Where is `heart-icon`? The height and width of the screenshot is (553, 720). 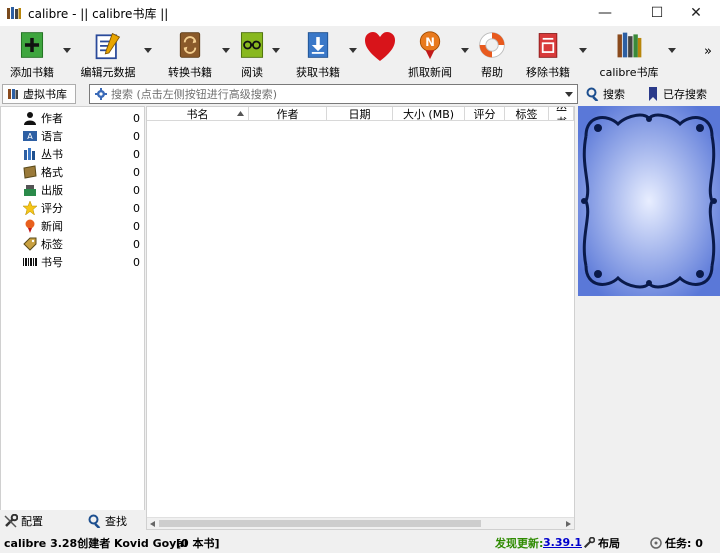 heart-icon is located at coordinates (380, 46).